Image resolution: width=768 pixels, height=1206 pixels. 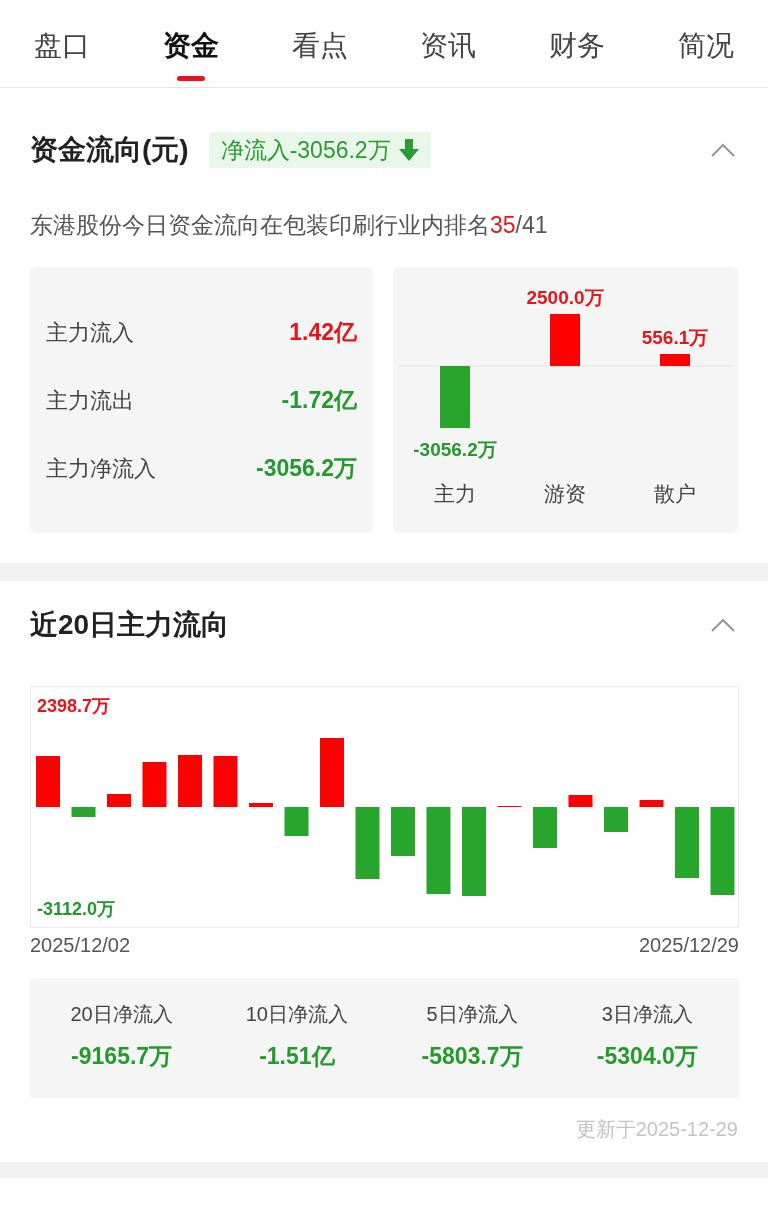 What do you see at coordinates (101, 468) in the screenshot?
I see `stat-label: 主力净流入` at bounding box center [101, 468].